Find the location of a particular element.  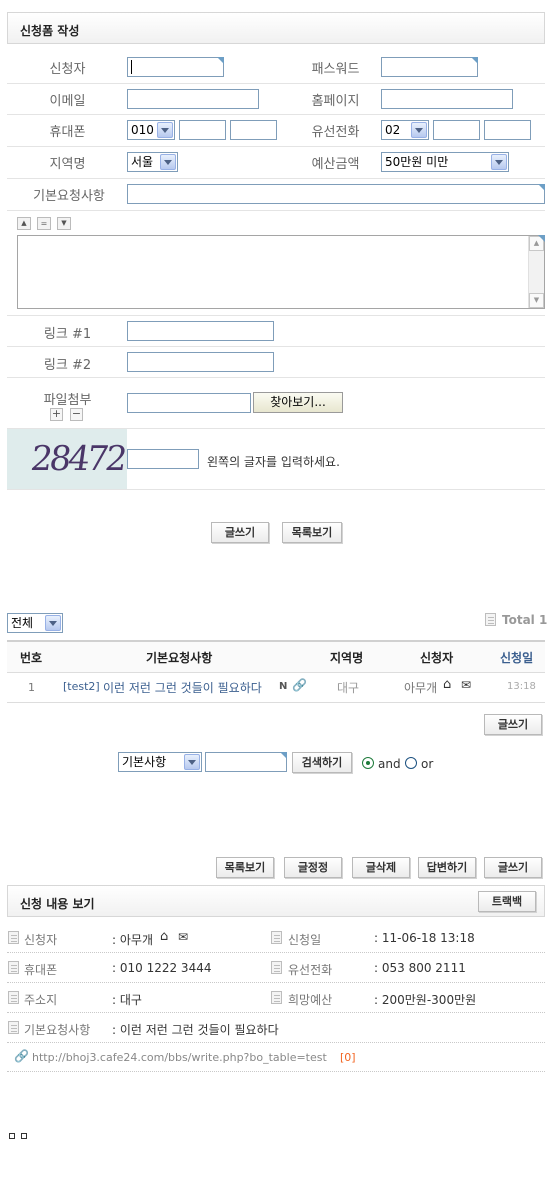

link1-input is located at coordinates (200, 331).